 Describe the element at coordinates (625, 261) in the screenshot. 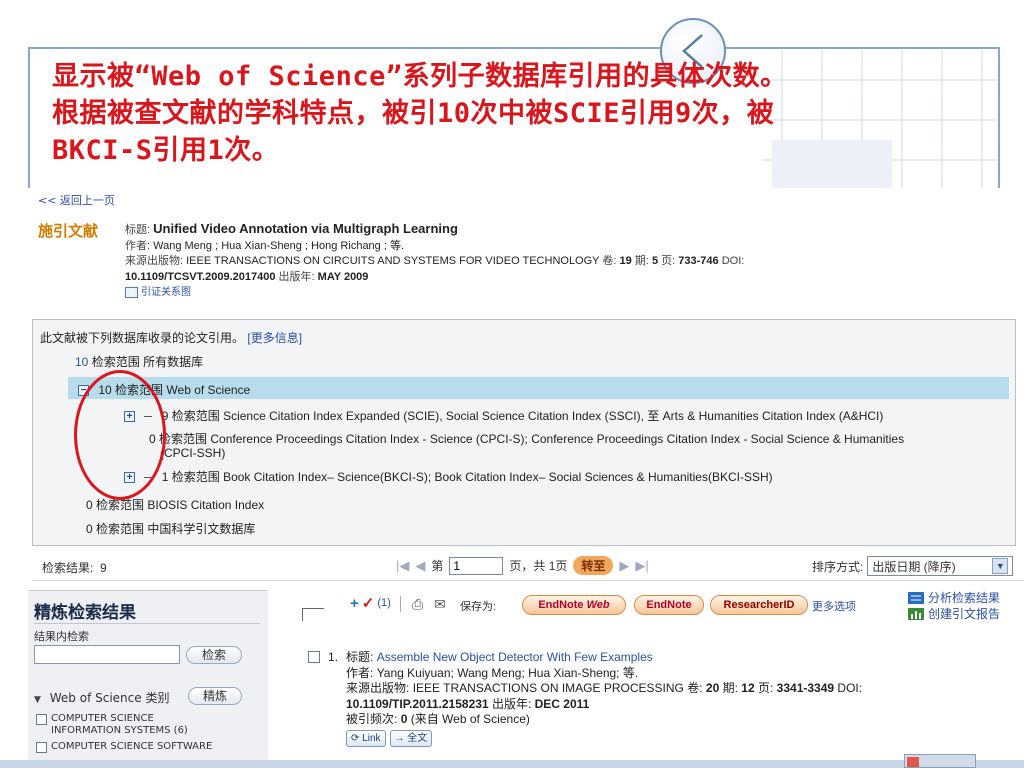

I see `record-volume: 19` at that location.